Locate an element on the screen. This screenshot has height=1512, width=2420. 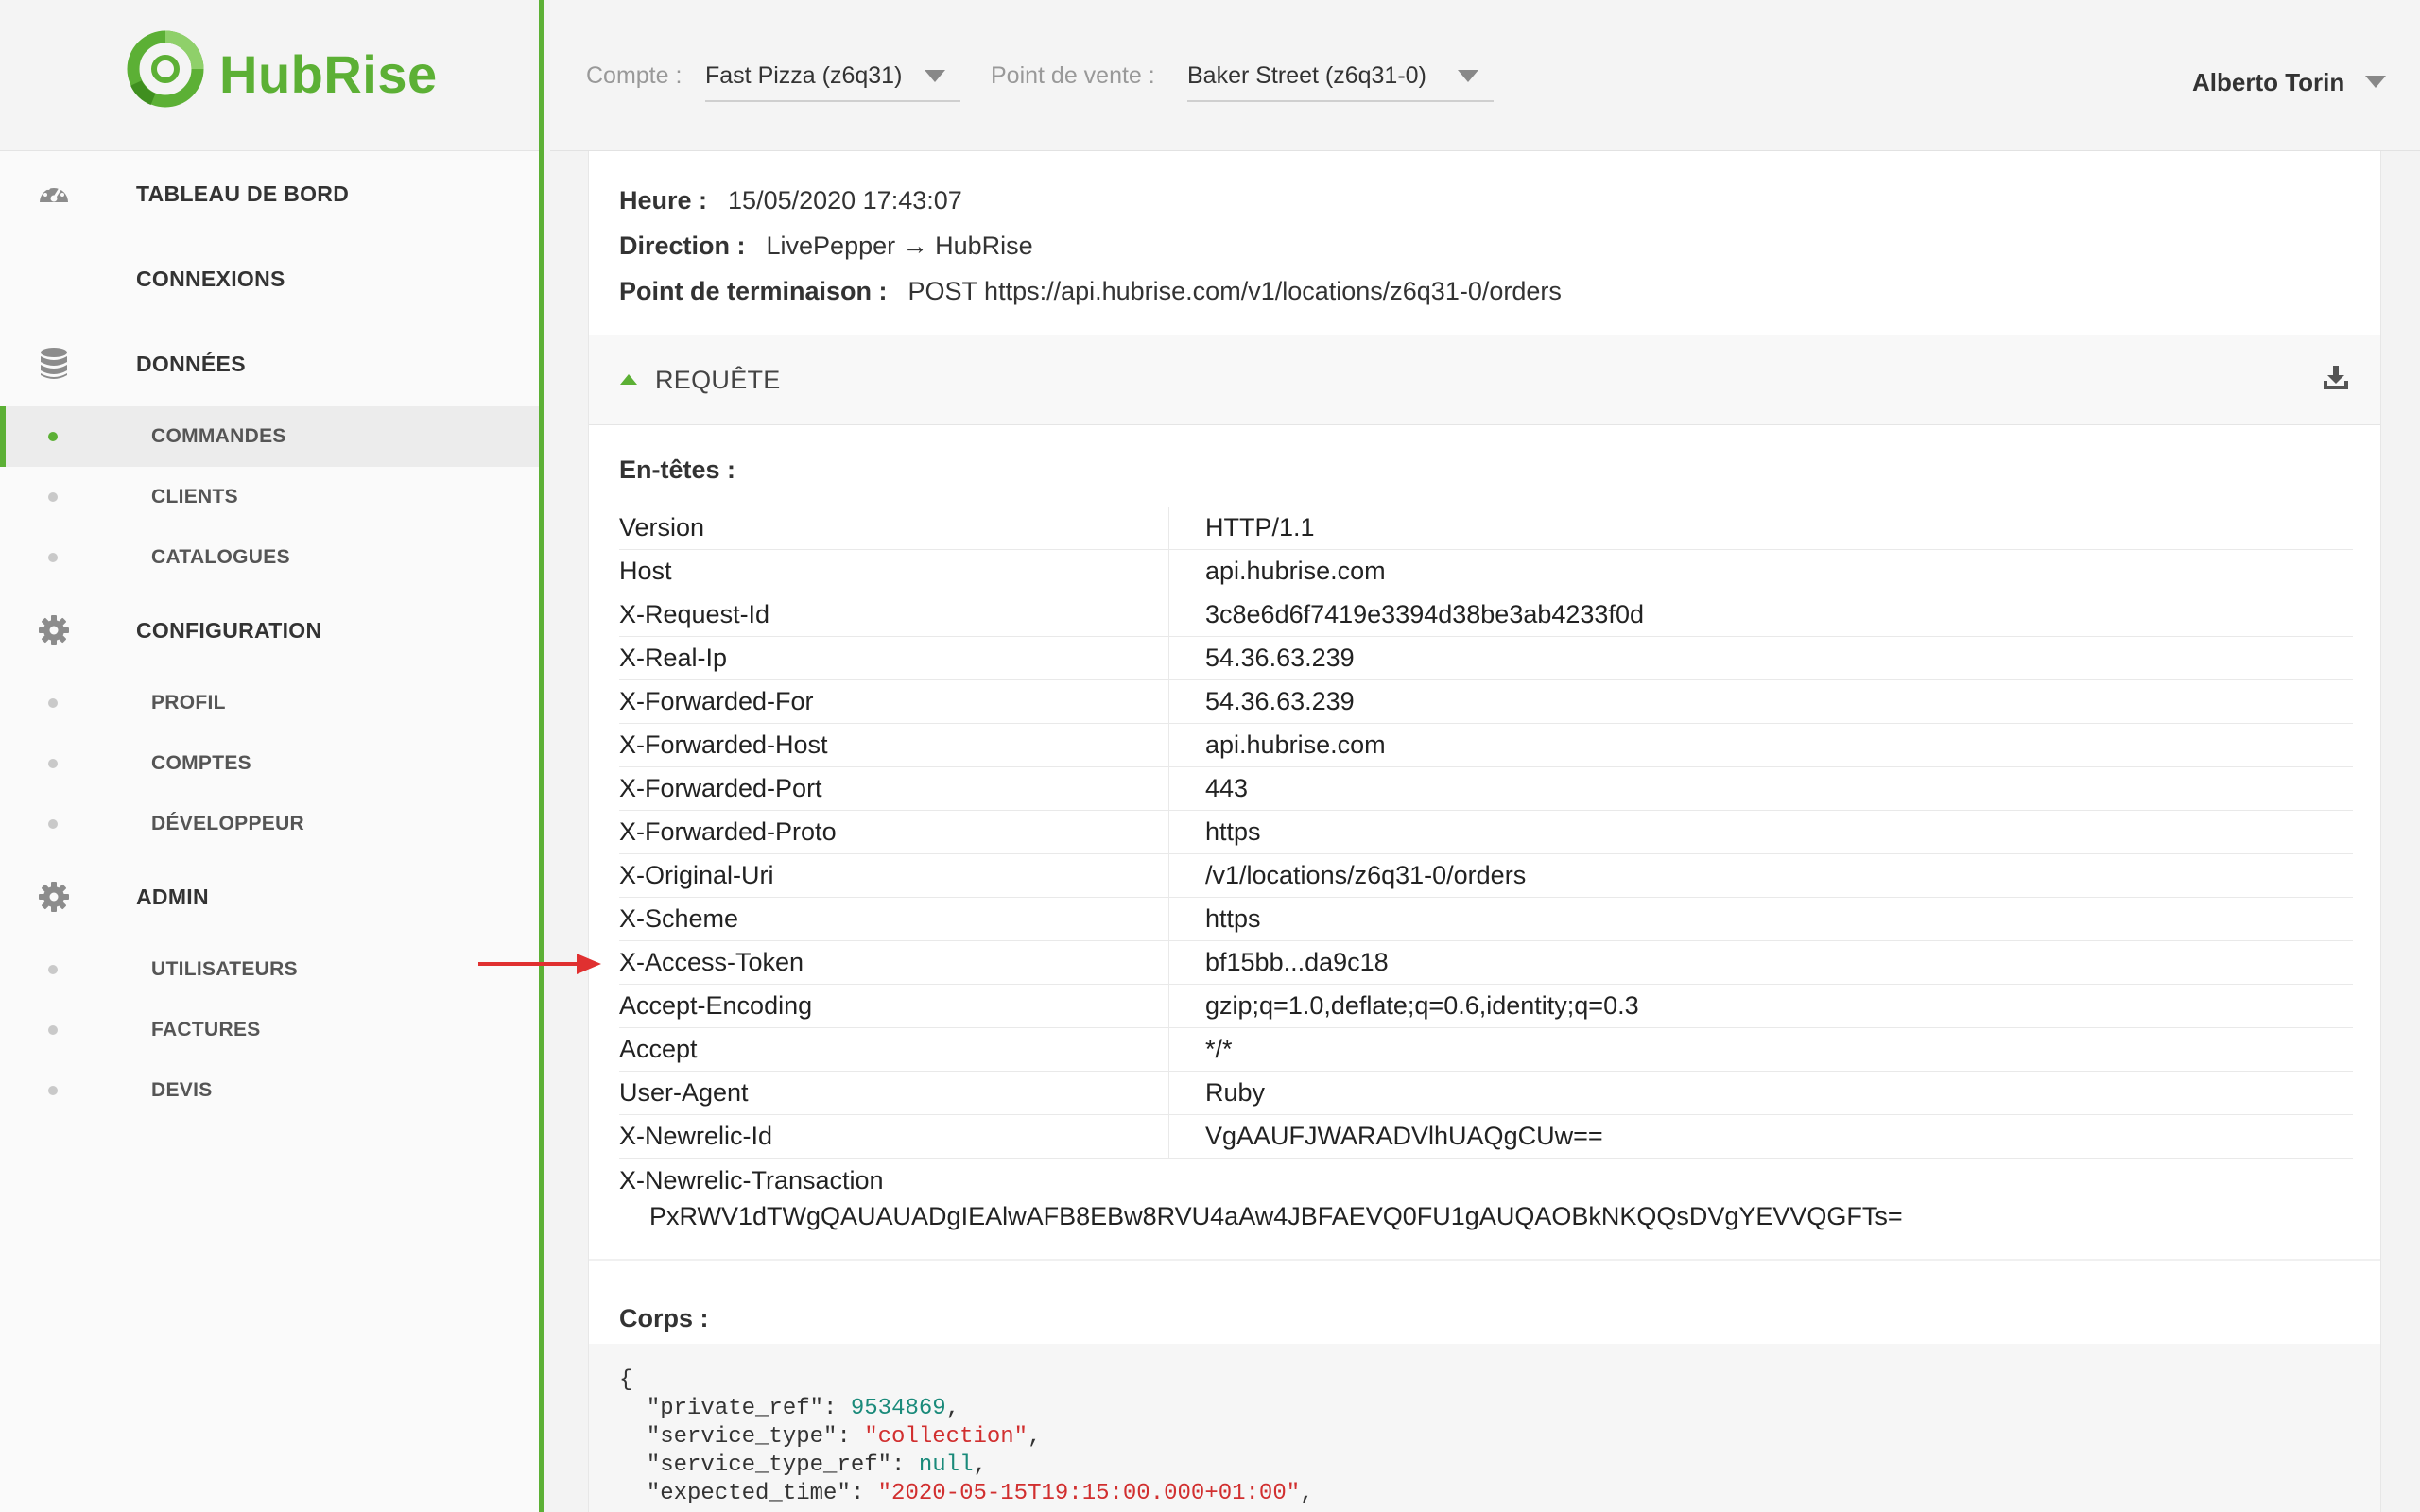
sidebar-section-data: DONNÉES is located at coordinates (270, 363).